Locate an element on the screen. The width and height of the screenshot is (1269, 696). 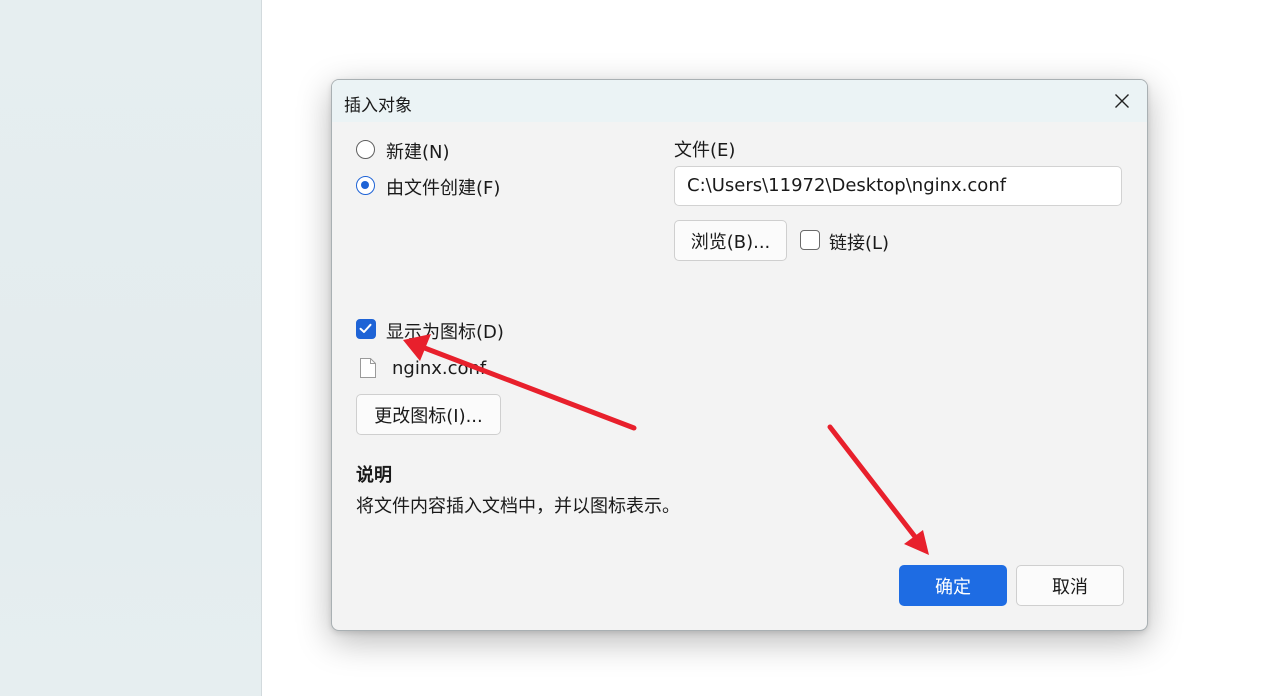
file-icon is located at coordinates (368, 368).